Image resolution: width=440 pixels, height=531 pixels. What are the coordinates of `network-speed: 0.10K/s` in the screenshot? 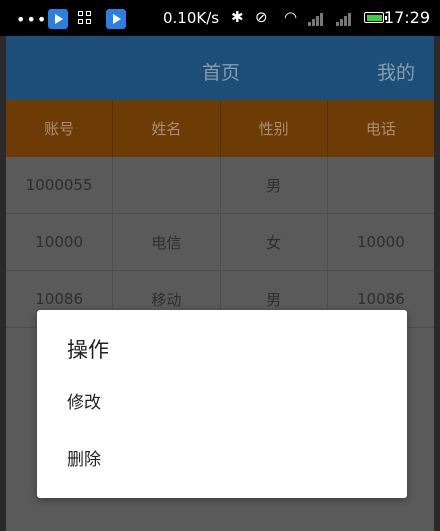 It's located at (191, 18).